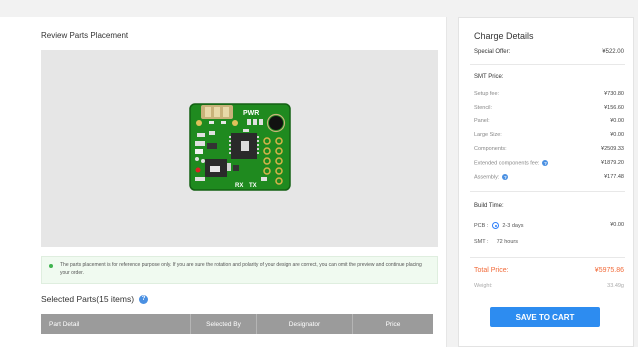  I want to click on column-header-selected-by: Selected By, so click(224, 324).